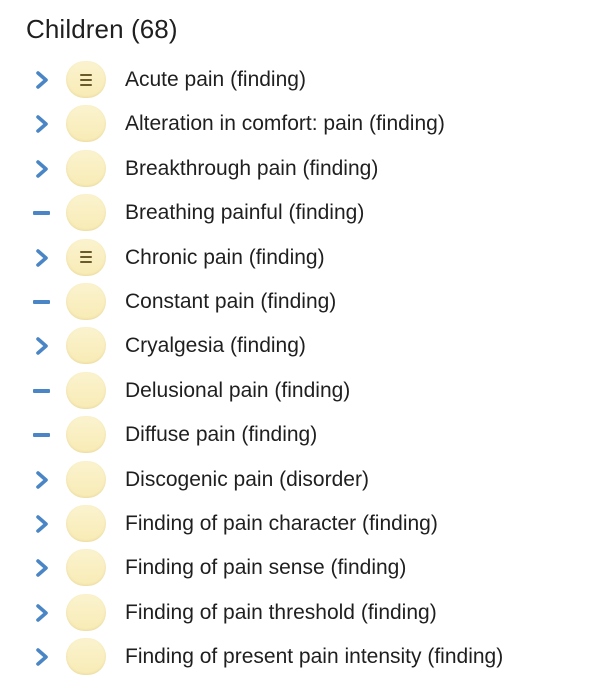 This screenshot has width=600, height=683. Describe the element at coordinates (225, 258) in the screenshot. I see `concept-link: Chronic pain (finding)` at that location.